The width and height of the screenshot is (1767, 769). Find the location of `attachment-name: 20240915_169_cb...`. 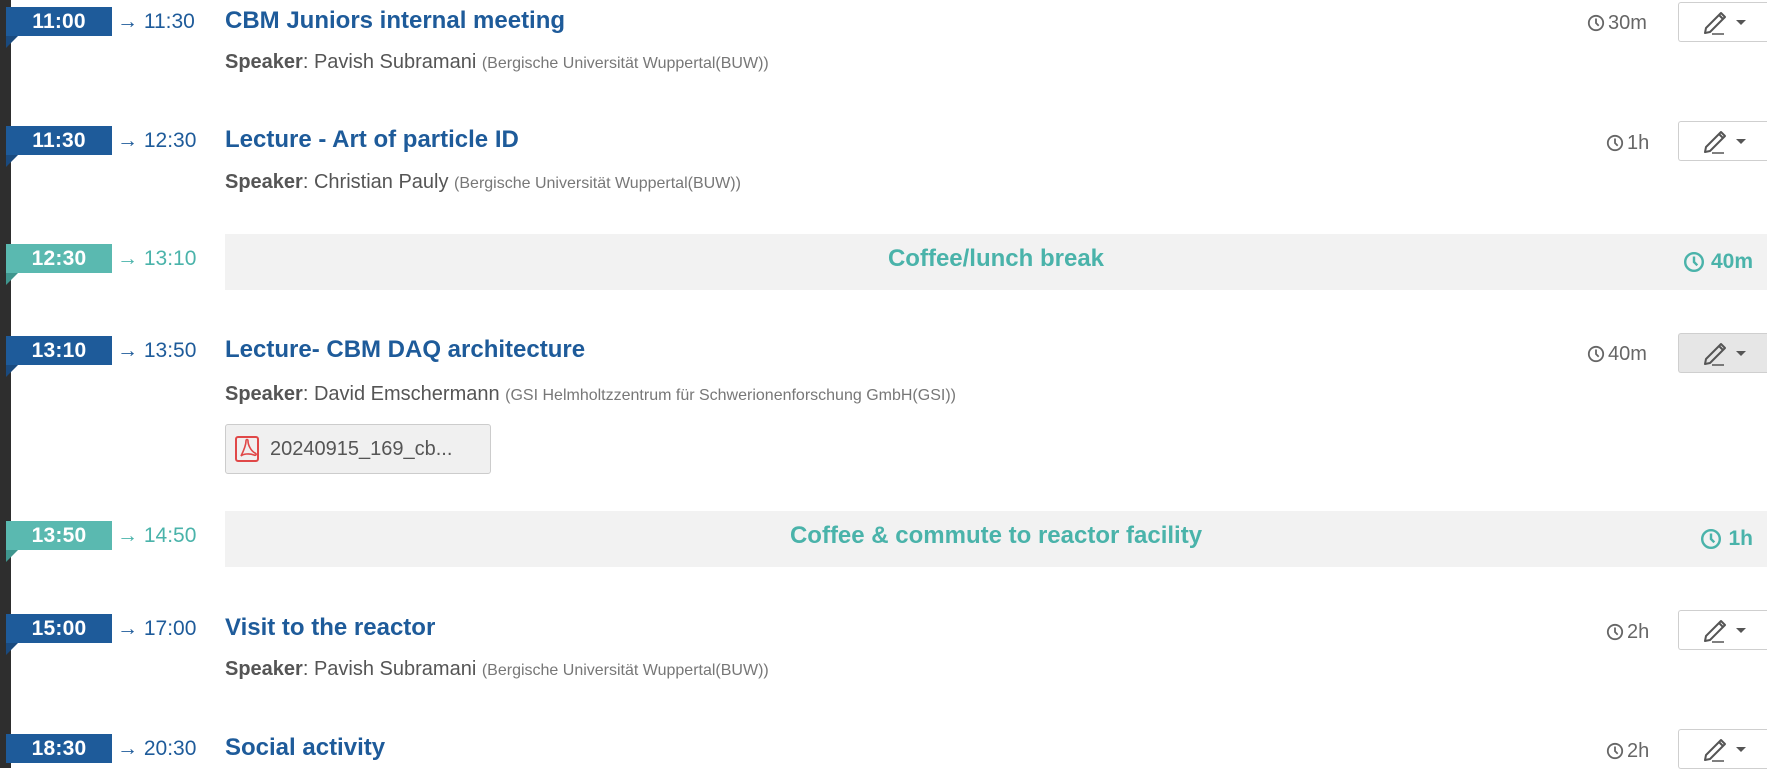

attachment-name: 20240915_169_cb... is located at coordinates (361, 448).